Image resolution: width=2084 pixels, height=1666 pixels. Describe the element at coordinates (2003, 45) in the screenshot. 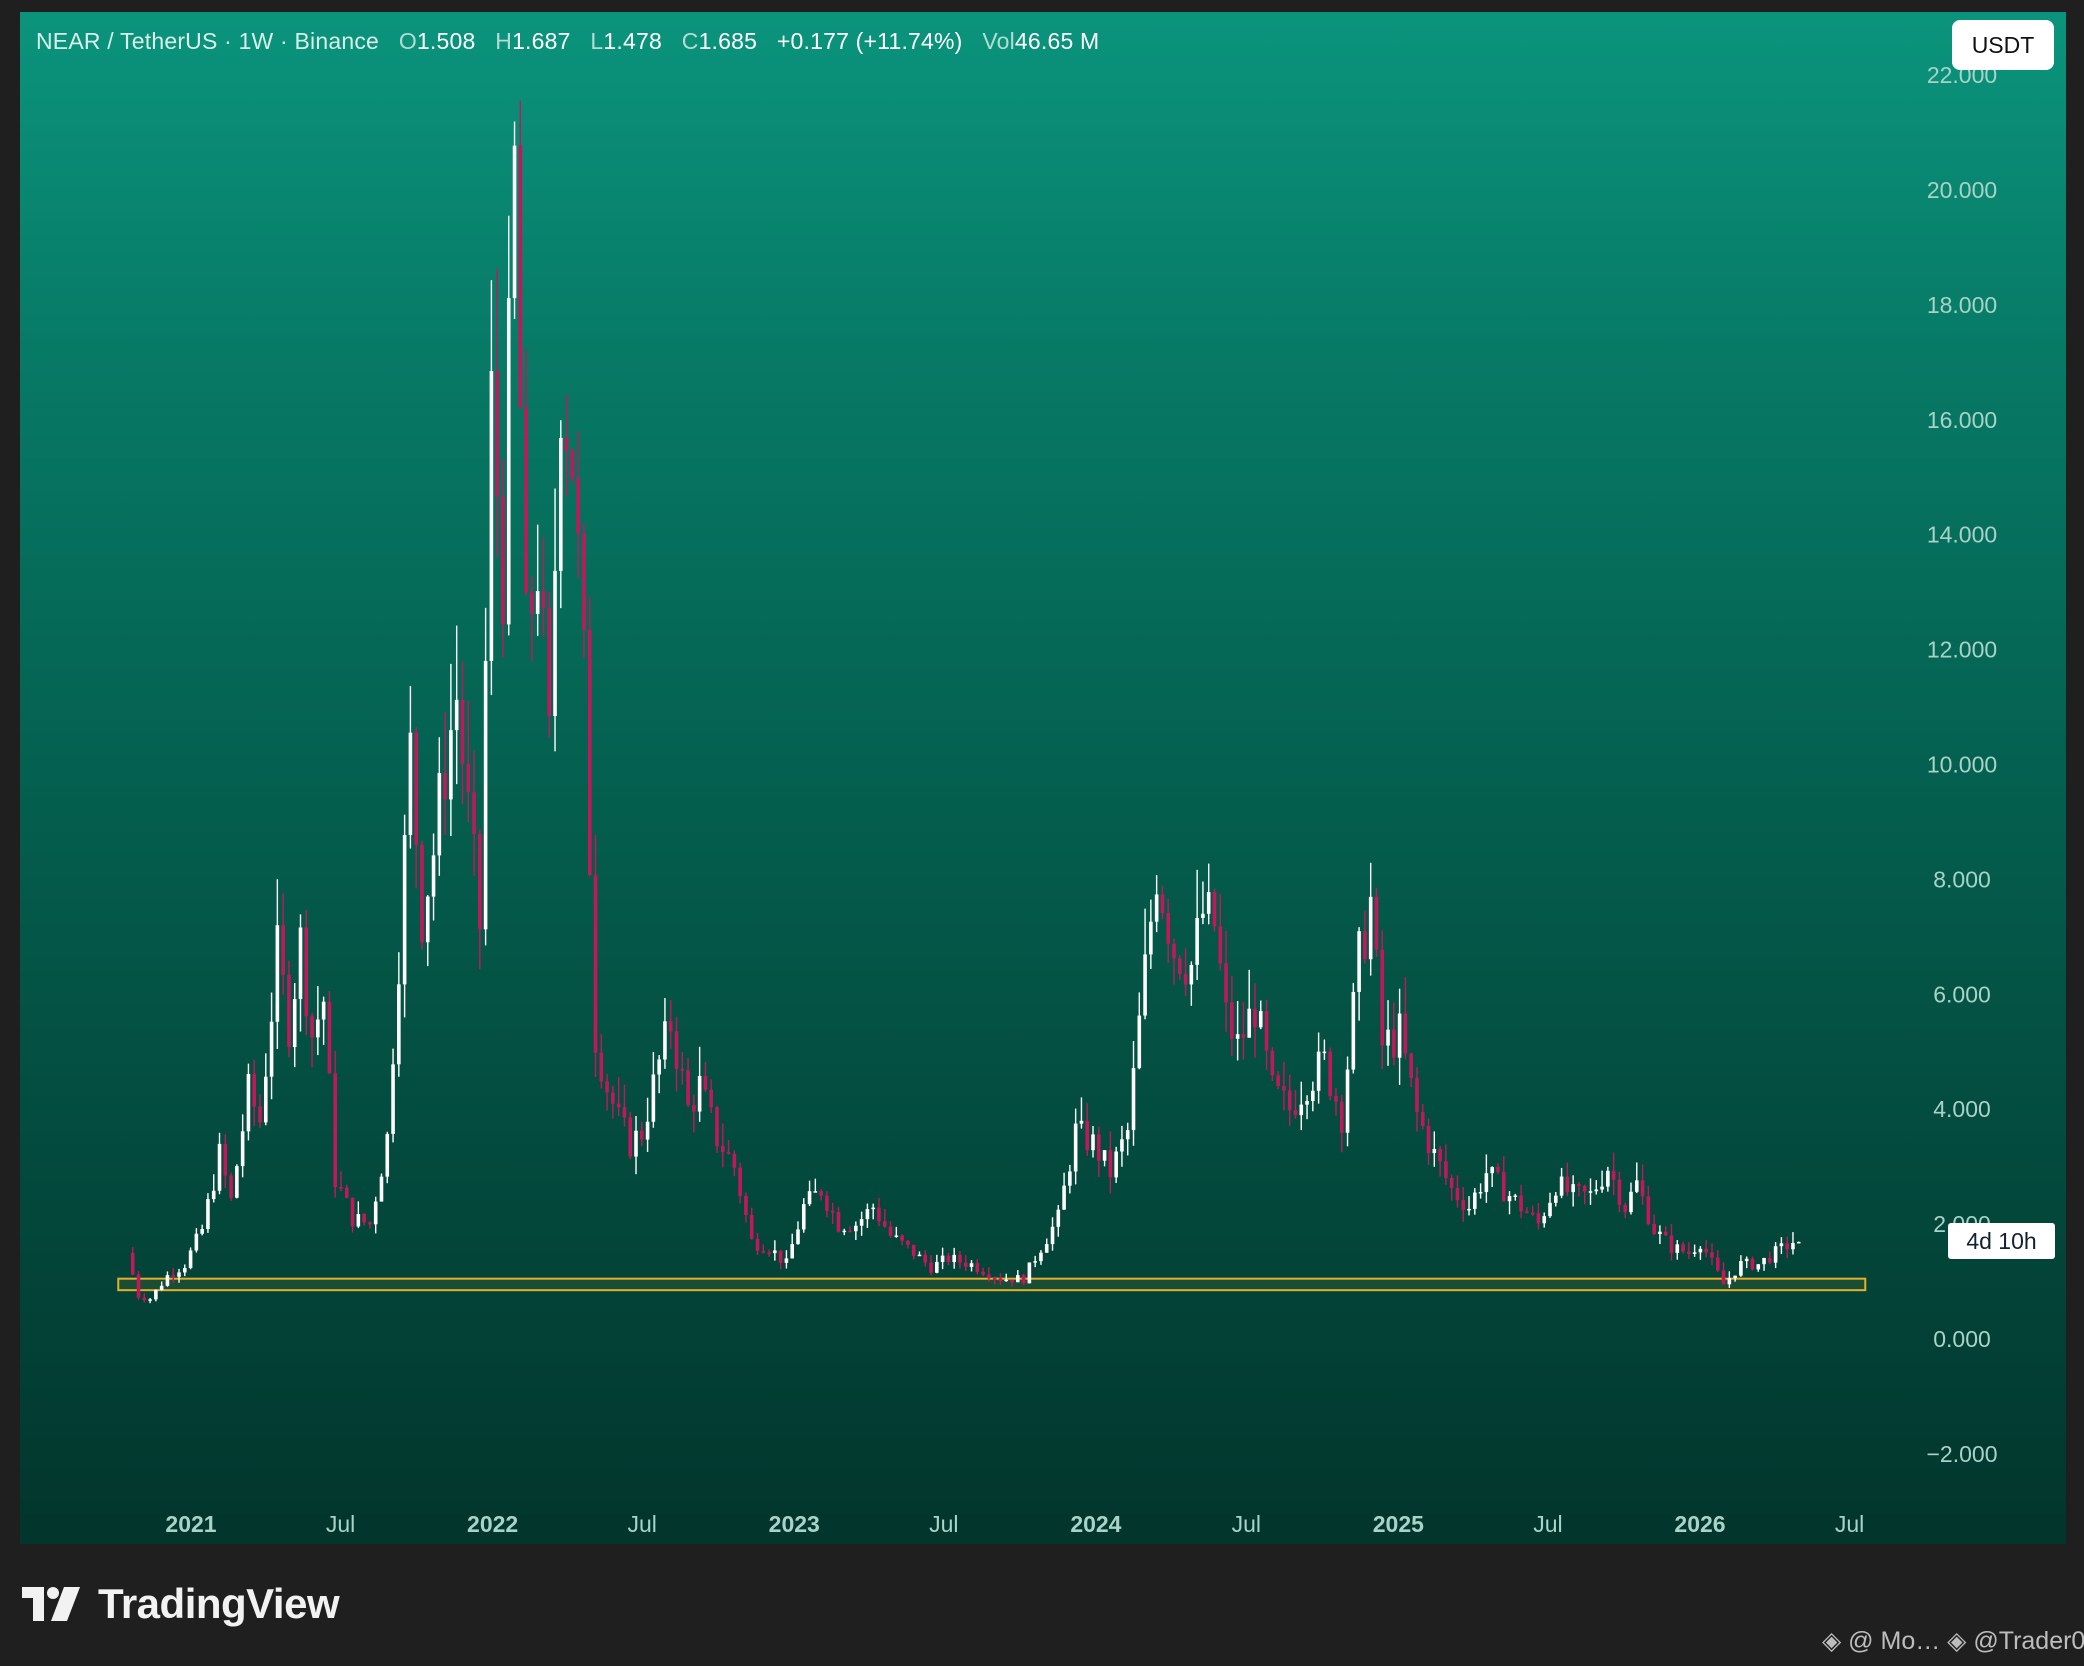

I see `currency-button: USDT` at that location.